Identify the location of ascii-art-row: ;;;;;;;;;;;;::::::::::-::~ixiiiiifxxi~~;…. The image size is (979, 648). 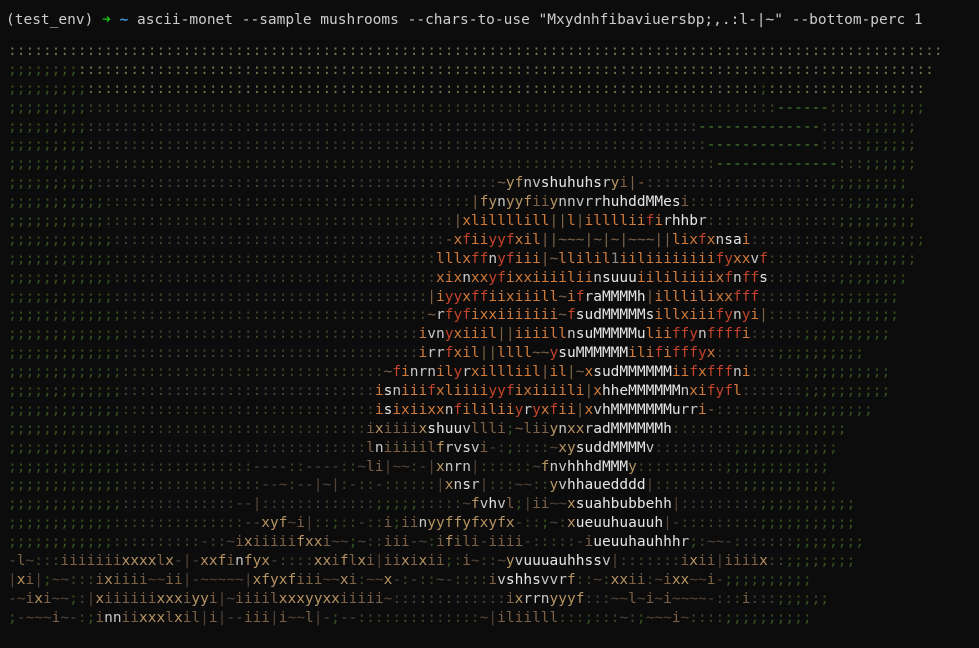
(436, 542).